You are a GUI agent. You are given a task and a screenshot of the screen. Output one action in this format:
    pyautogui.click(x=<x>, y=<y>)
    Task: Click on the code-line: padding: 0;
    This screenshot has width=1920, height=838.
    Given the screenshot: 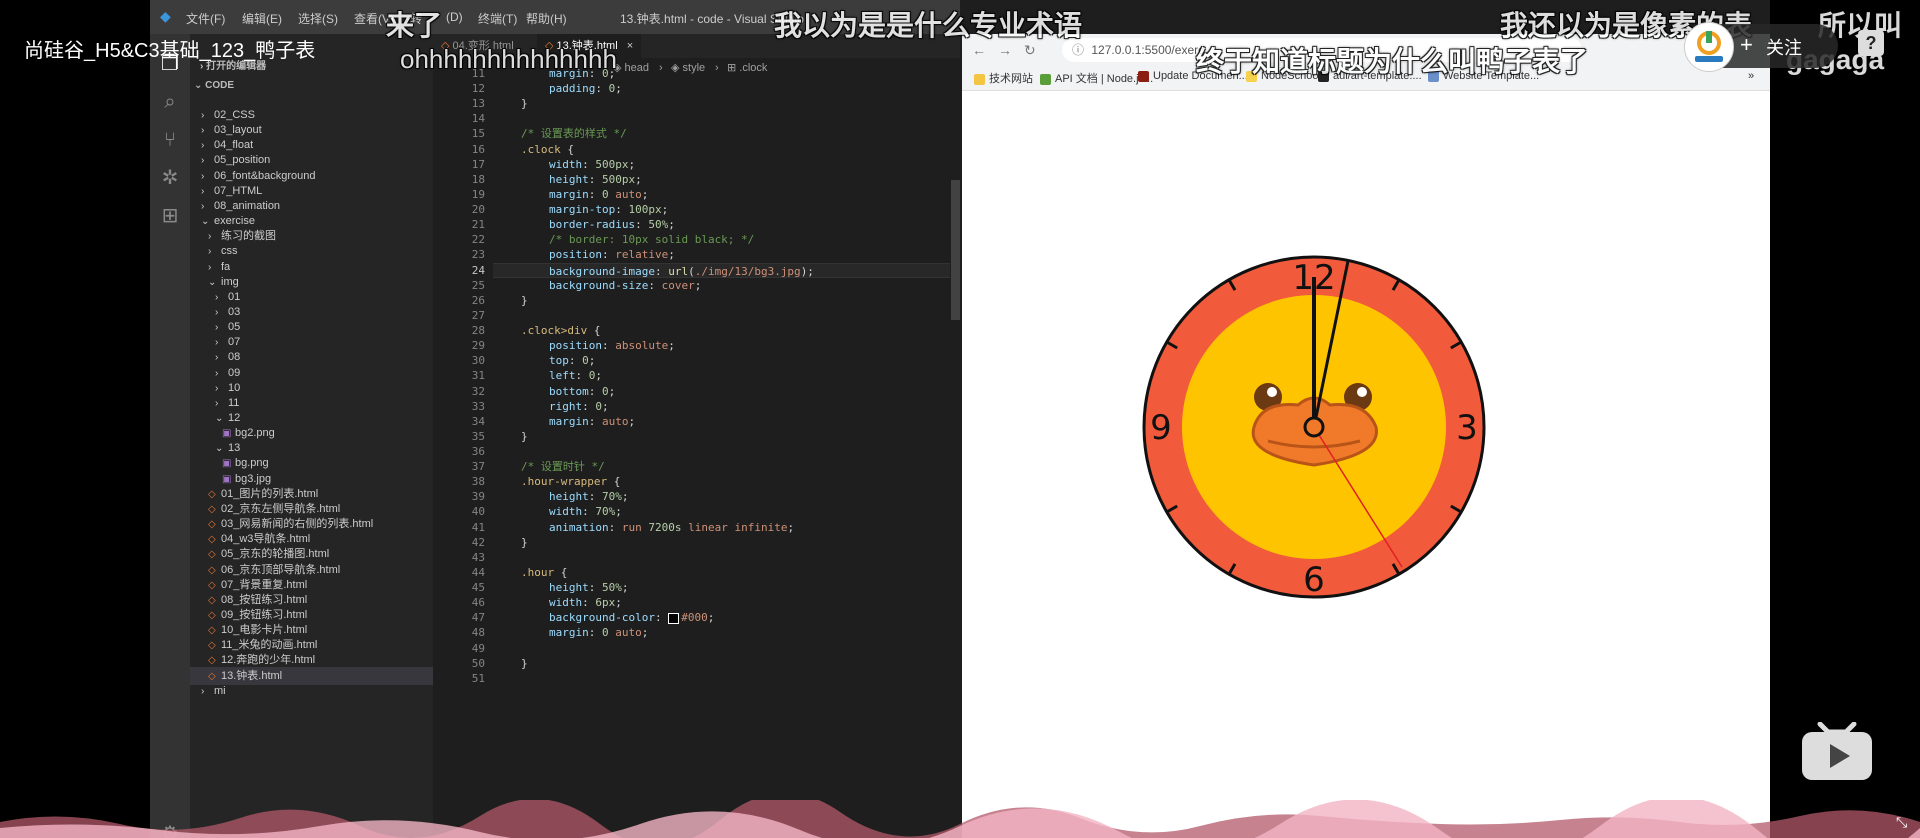 What is the action you would take?
    pyautogui.click(x=726, y=88)
    